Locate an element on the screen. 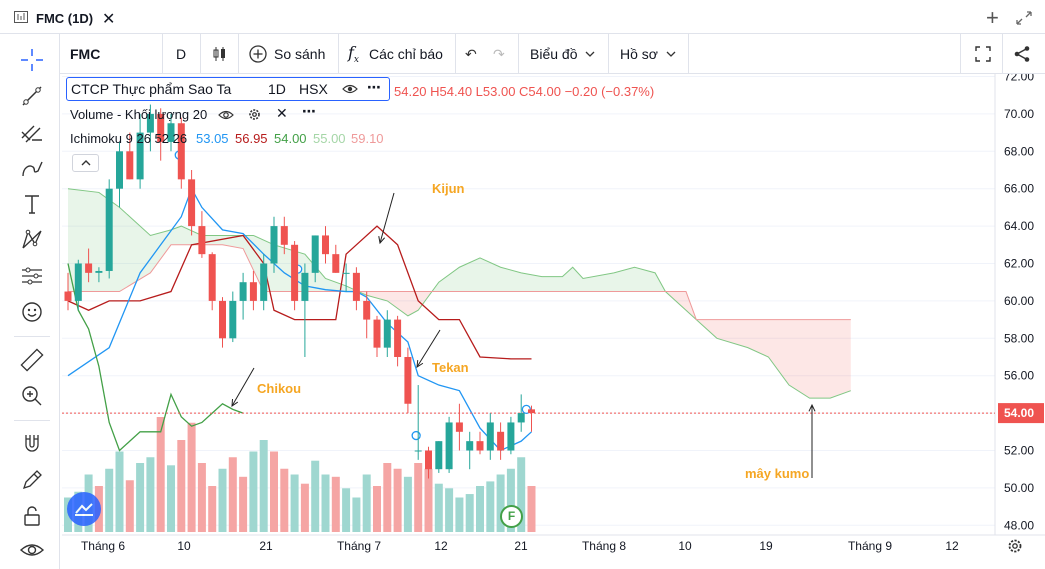 Image resolution: width=1045 pixels, height=569 pixels. undo-icon: ↶ is located at coordinates (471, 53).